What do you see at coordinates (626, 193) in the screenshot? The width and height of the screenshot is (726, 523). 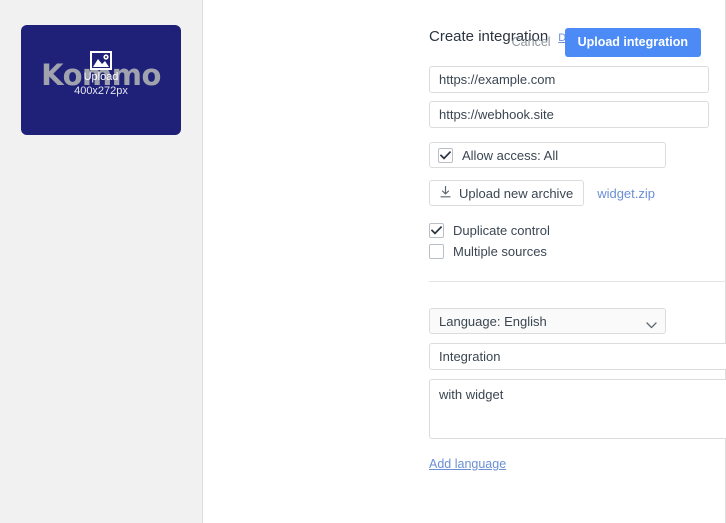 I see `archive-file-link: widget.zip` at bounding box center [626, 193].